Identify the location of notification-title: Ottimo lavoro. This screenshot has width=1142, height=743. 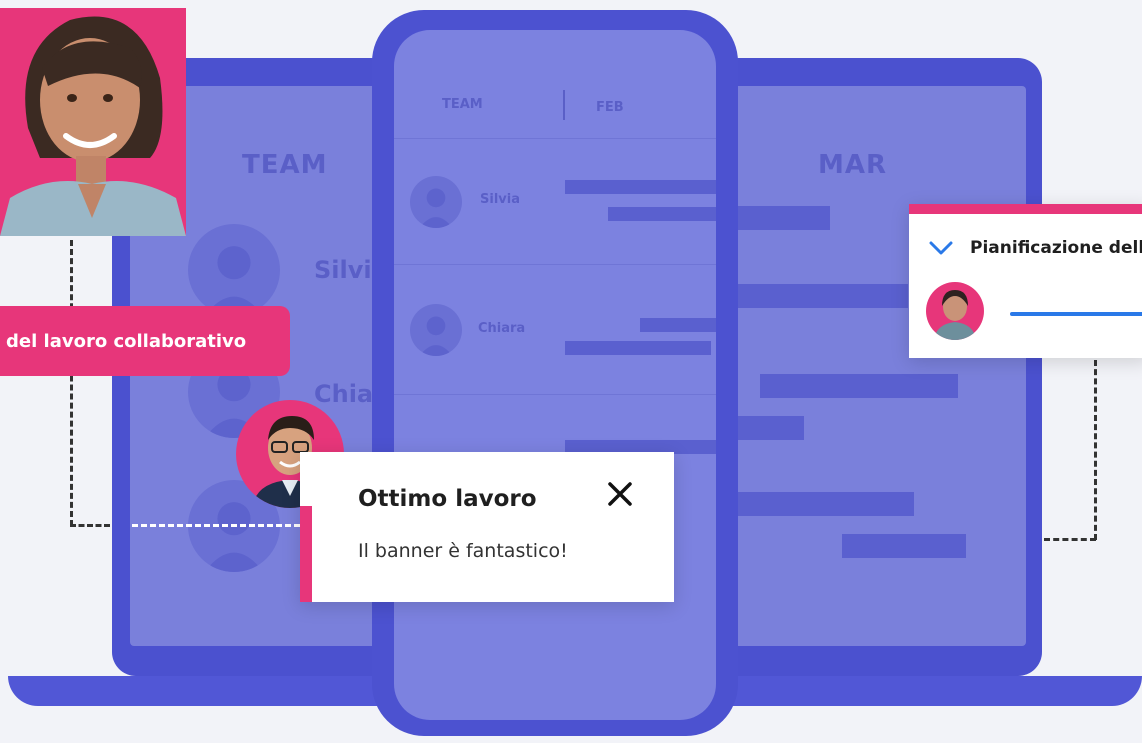
(447, 499).